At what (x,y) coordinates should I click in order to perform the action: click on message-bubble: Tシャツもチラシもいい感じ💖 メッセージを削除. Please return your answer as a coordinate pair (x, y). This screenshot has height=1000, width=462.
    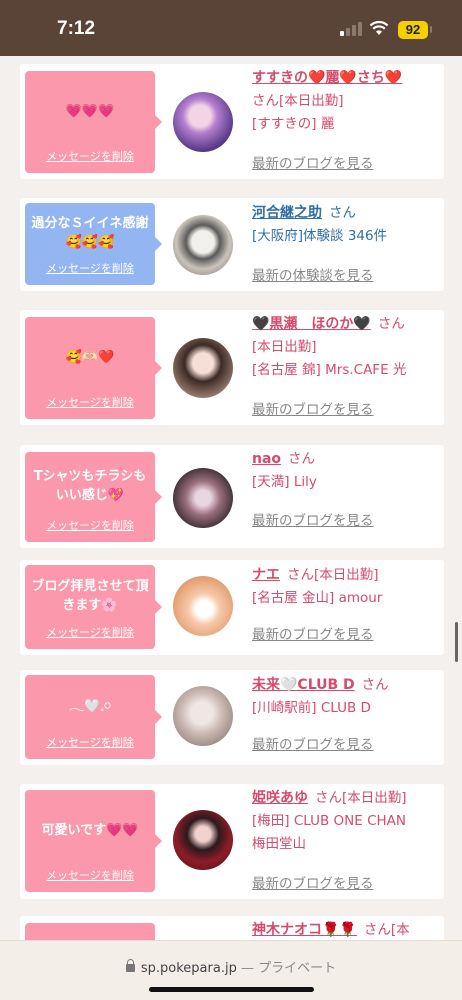
    Looking at the image, I should click on (93, 497).